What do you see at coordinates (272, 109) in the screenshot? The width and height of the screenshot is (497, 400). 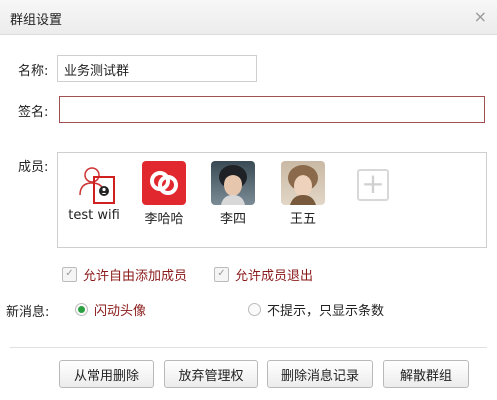 I see `group-signature-field` at bounding box center [272, 109].